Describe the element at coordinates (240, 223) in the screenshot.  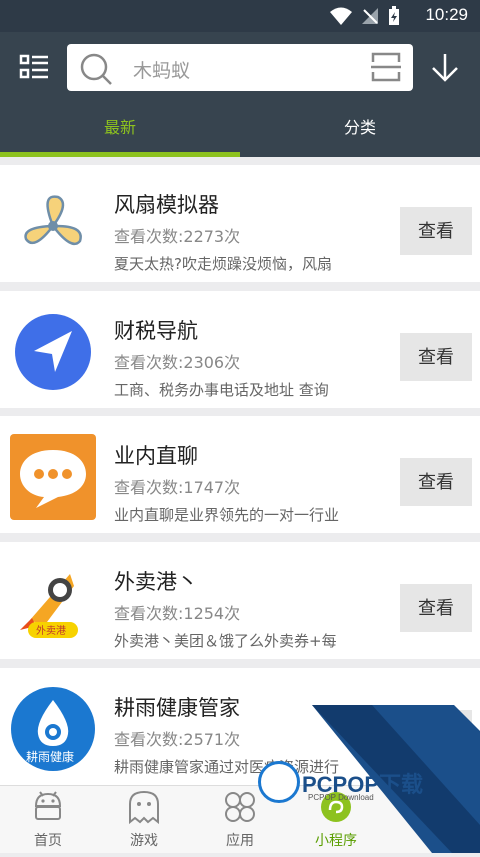
I see `list-item: 风扇模拟器 查看次数:2273次 夏天太热?吹走烦躁没烦恼，风扇 查看` at that location.